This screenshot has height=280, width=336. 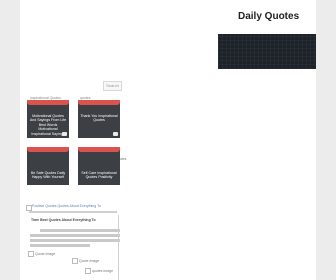 What do you see at coordinates (267, 51) in the screenshot?
I see `header-banner` at bounding box center [267, 51].